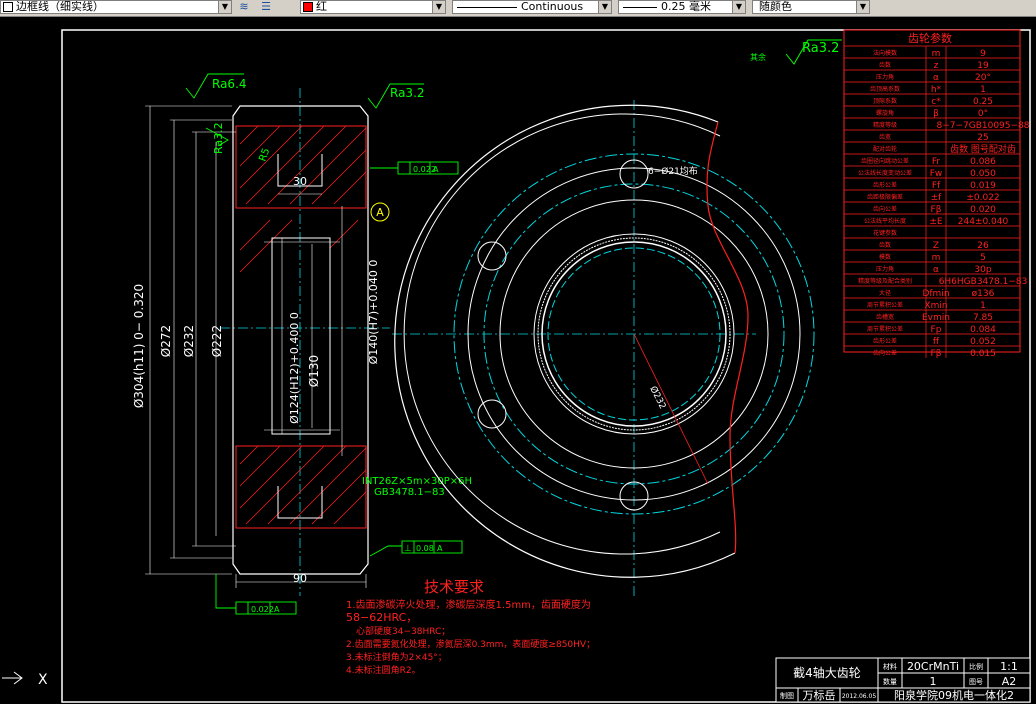 This screenshot has height=704, width=1036. I want to click on layer-states-icon: ☰, so click(266, 7).